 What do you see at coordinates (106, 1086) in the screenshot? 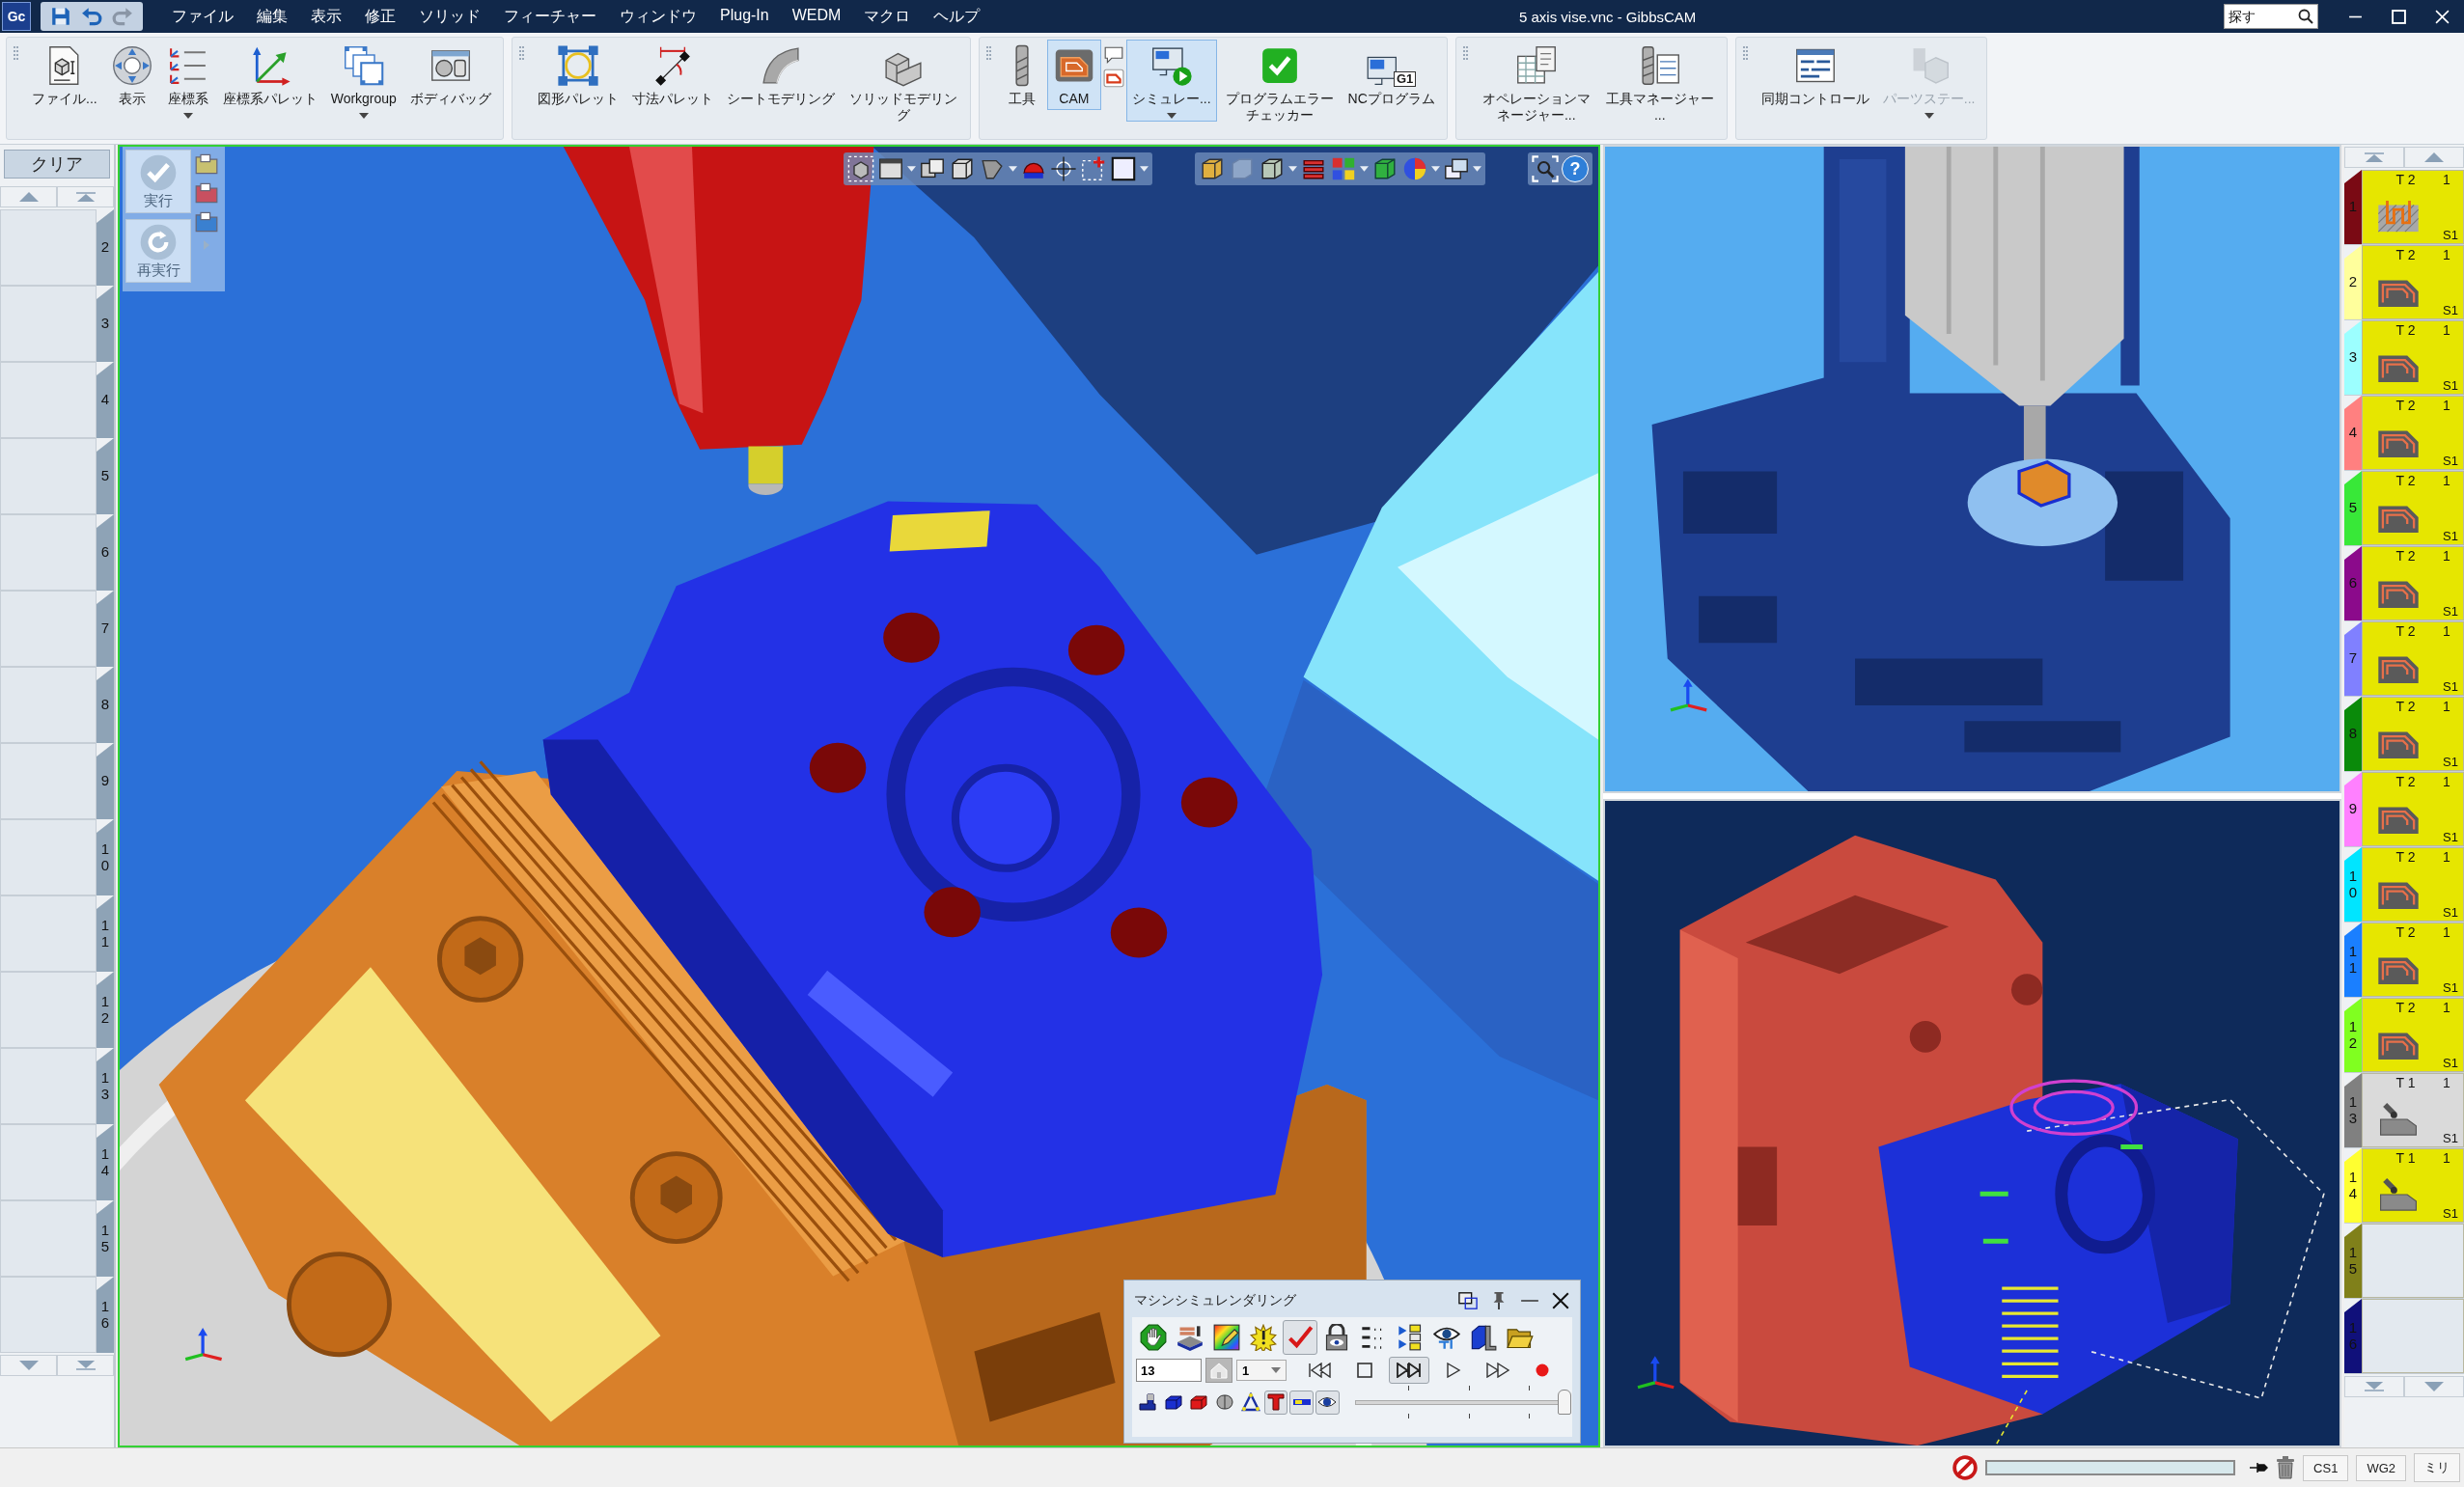
I see `slot-number-tab: 13` at bounding box center [106, 1086].